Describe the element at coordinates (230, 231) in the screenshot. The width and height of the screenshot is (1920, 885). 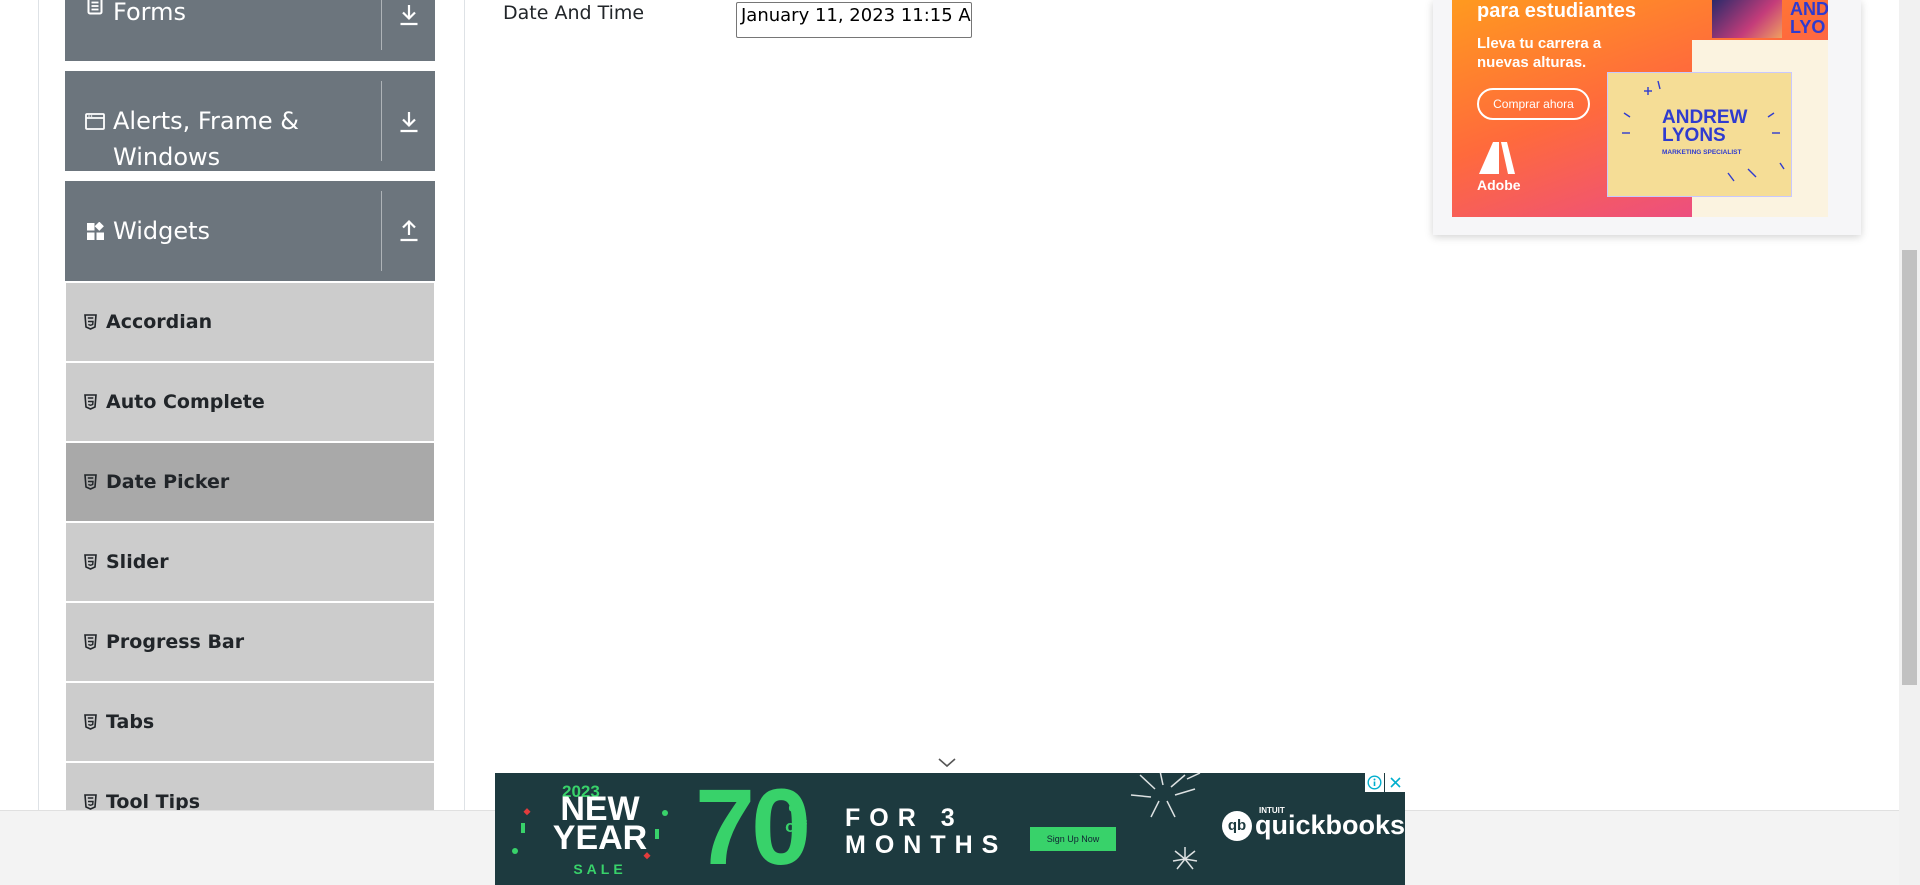
I see `group-header-widgets-content: Widgets` at that location.